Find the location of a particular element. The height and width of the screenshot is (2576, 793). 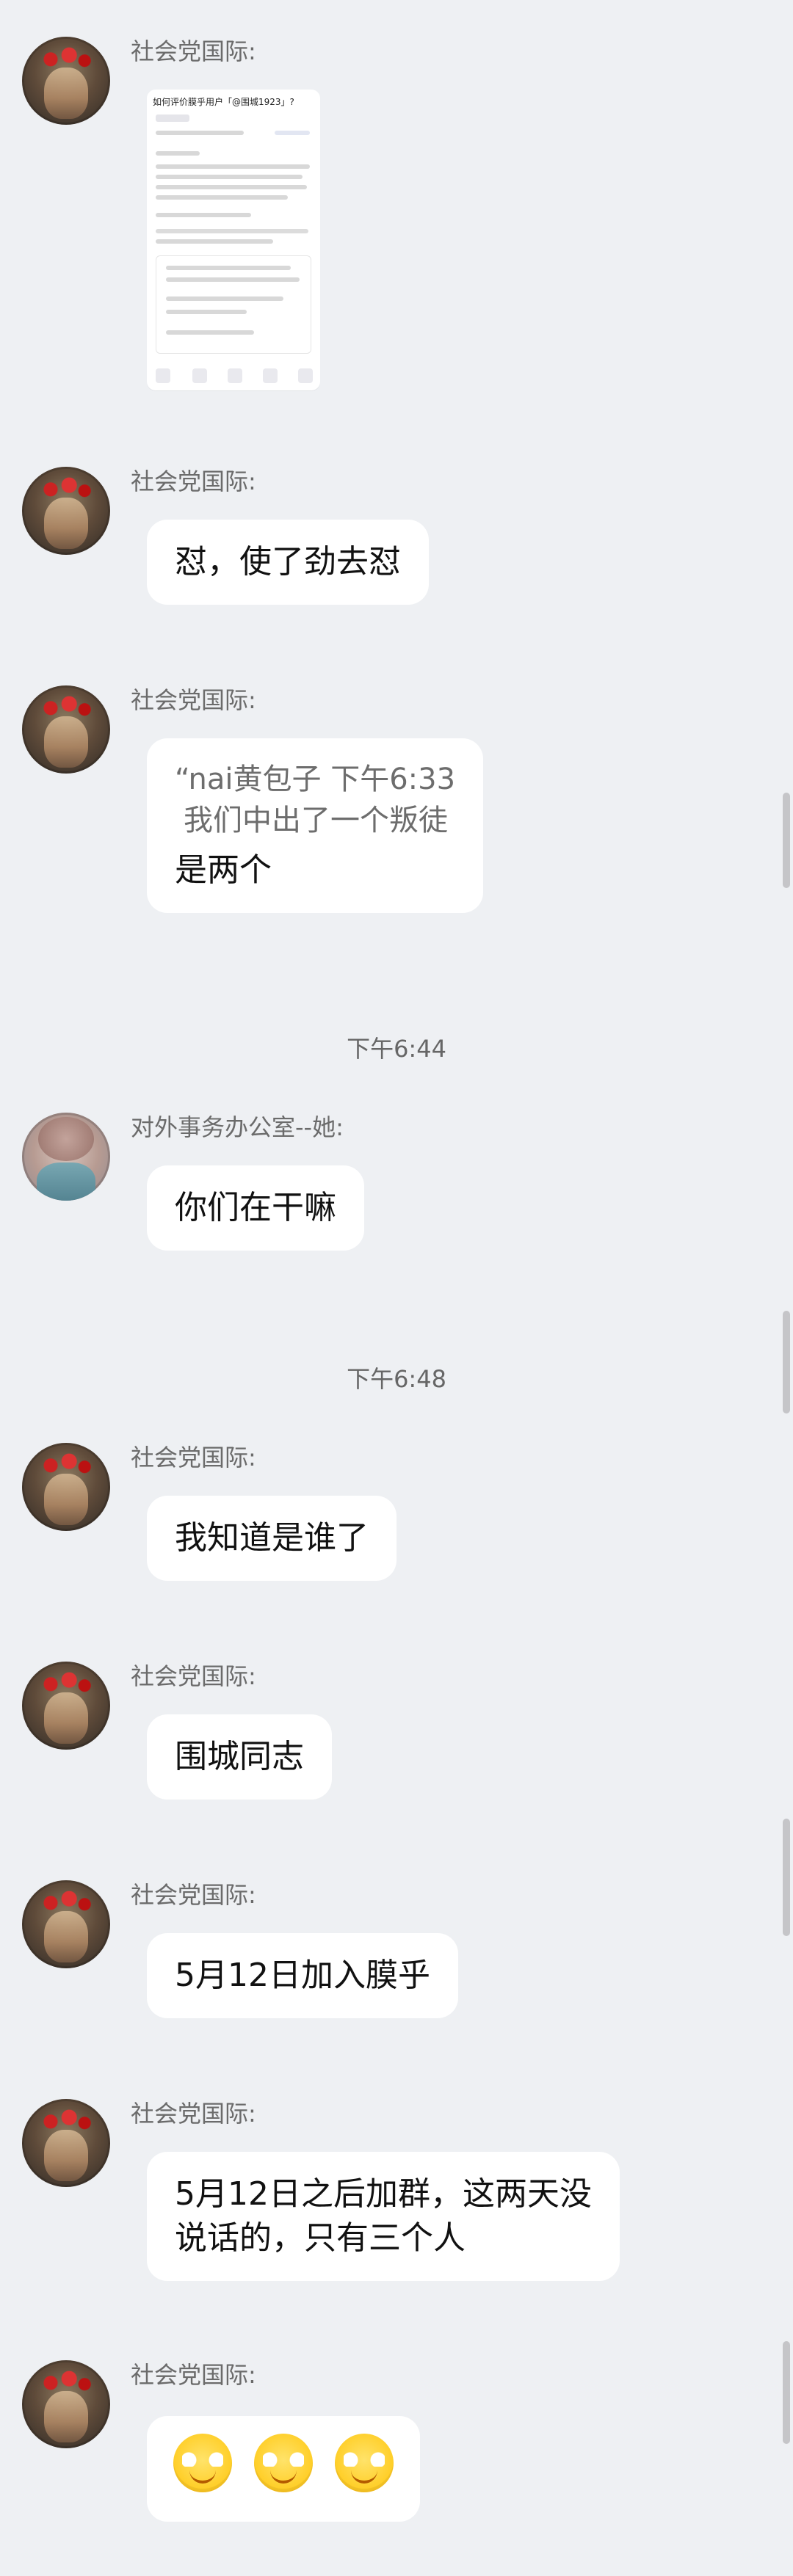

timestamp: 下午6:48 is located at coordinates (396, 1379).